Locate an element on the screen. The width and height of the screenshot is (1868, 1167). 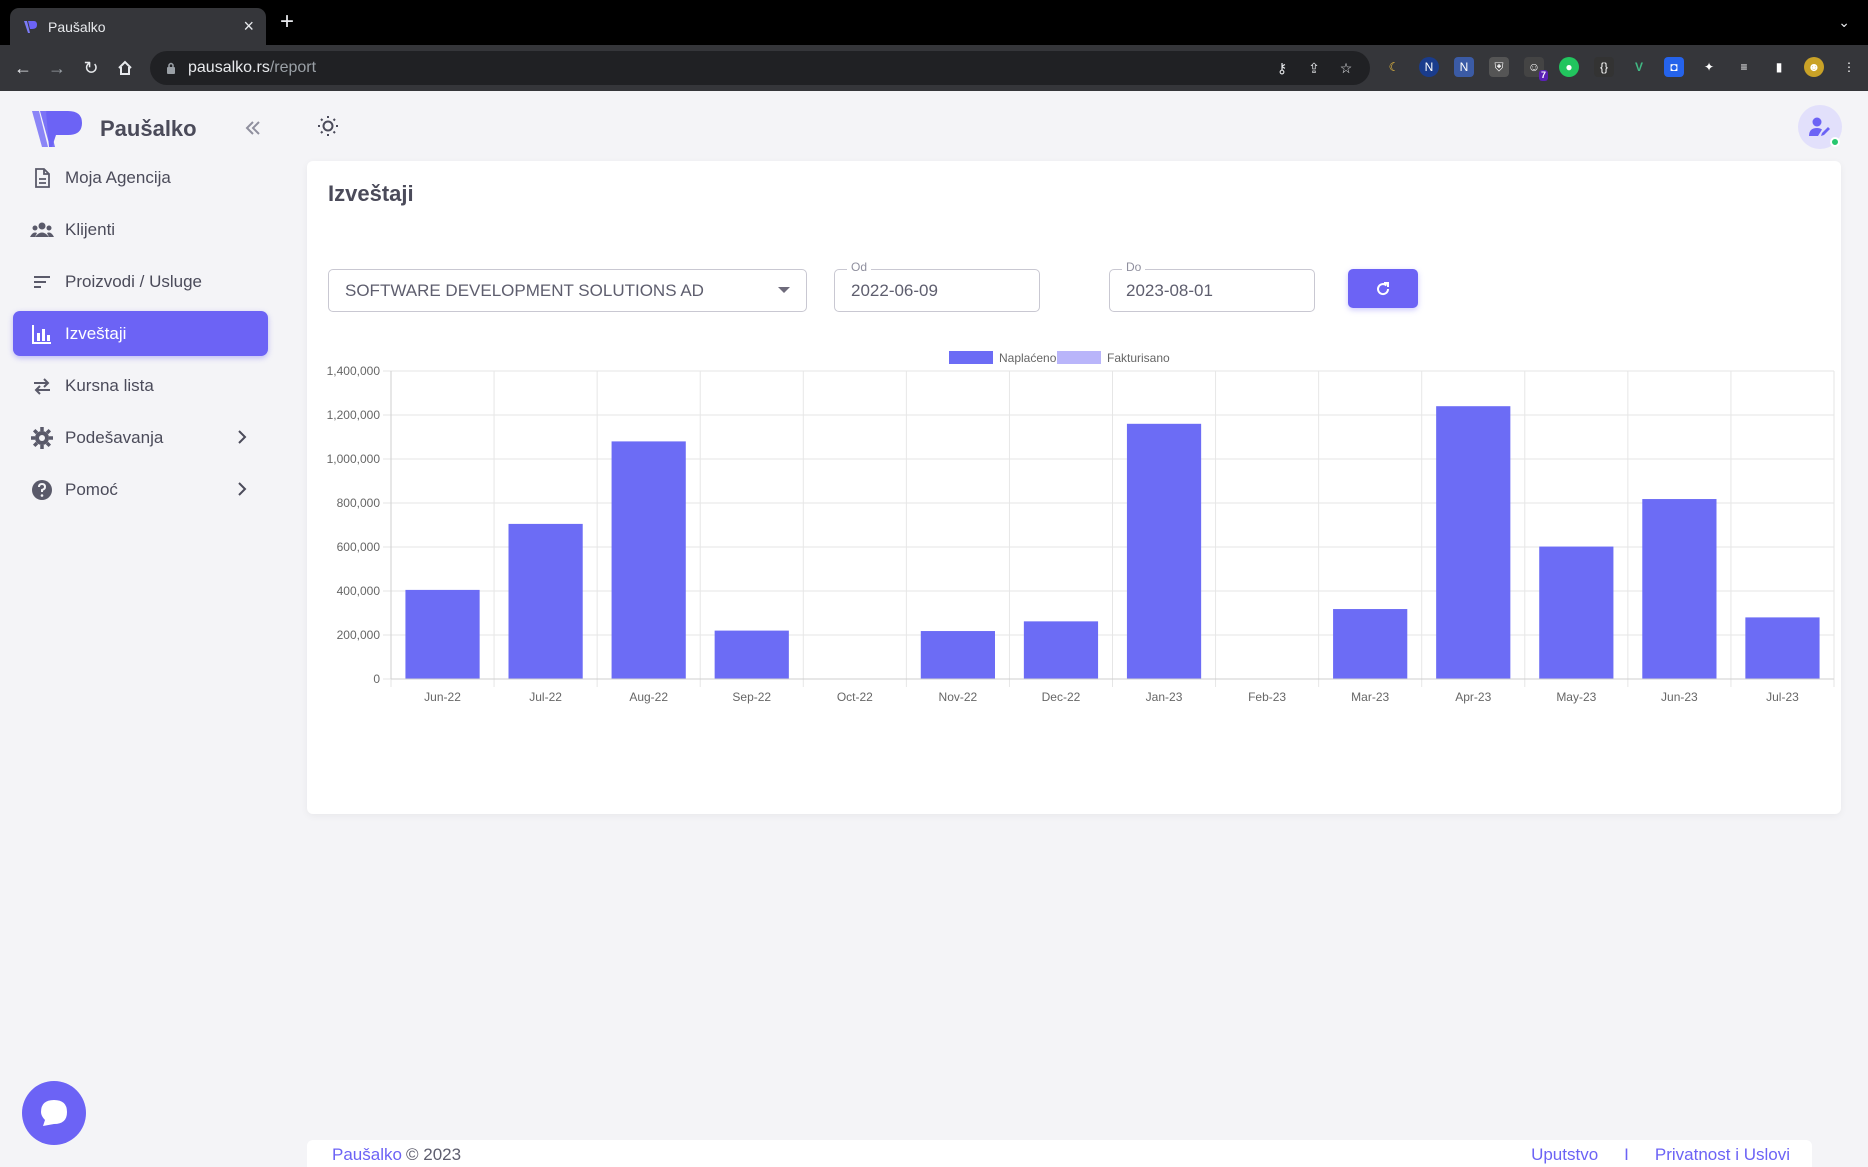
sidebar-item-podesavanja: Podešavanja is located at coordinates (140, 437).